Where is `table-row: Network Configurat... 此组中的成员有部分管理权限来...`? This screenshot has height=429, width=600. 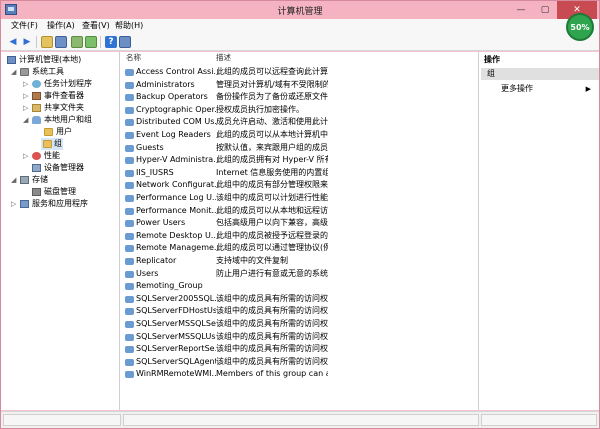 table-row: Network Configurat... 此组中的成员有部分管理权限来... is located at coordinates (300, 185).